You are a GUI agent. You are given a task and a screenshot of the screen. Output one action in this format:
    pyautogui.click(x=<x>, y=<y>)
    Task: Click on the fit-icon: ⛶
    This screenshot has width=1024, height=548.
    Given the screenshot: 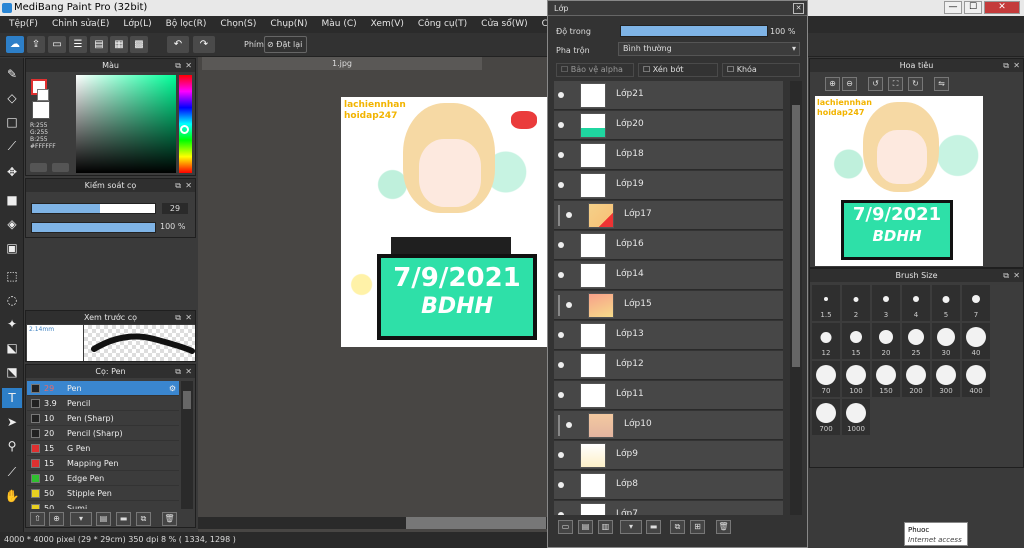 What is the action you would take?
    pyautogui.click(x=895, y=84)
    